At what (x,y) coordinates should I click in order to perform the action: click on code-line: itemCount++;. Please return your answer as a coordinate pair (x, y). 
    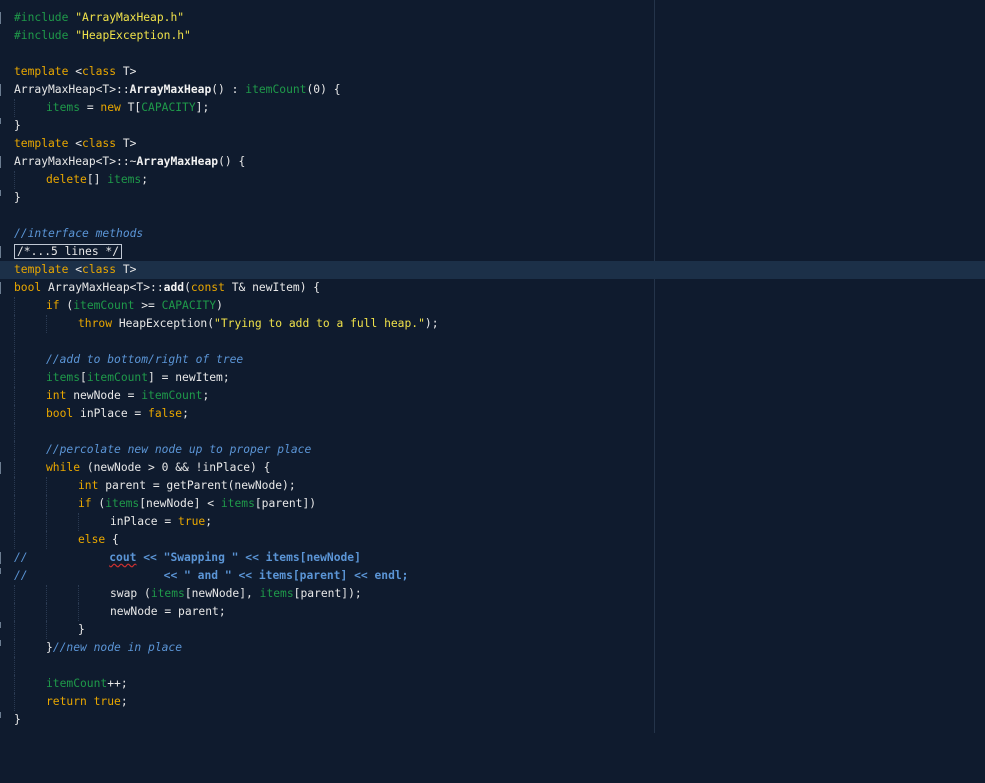
    Looking at the image, I should click on (492, 684).